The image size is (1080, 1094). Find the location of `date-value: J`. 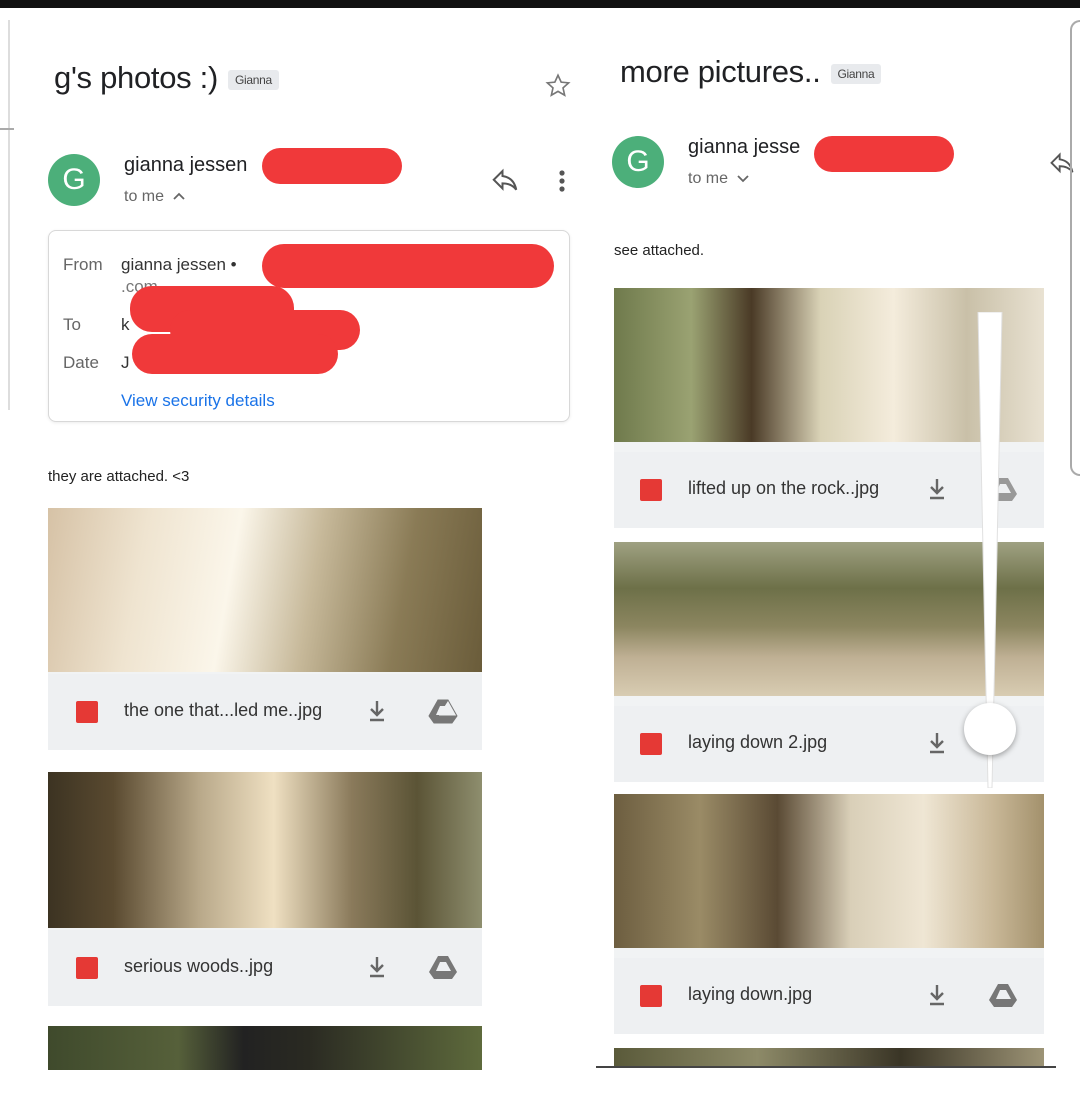

date-value: J is located at coordinates (125, 362).